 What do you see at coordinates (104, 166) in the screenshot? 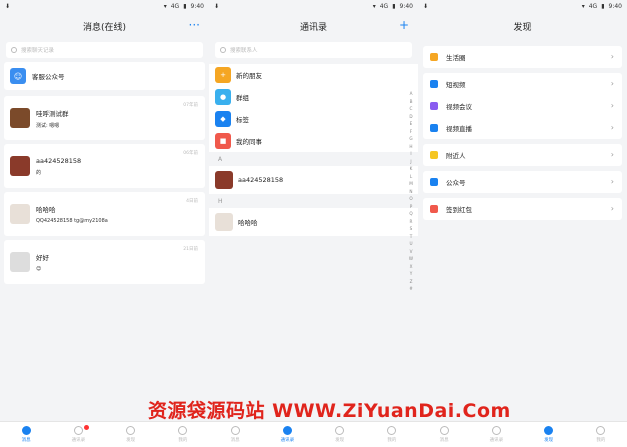
I see `chat-item-aa: aa424528158 的 06年前` at bounding box center [104, 166].